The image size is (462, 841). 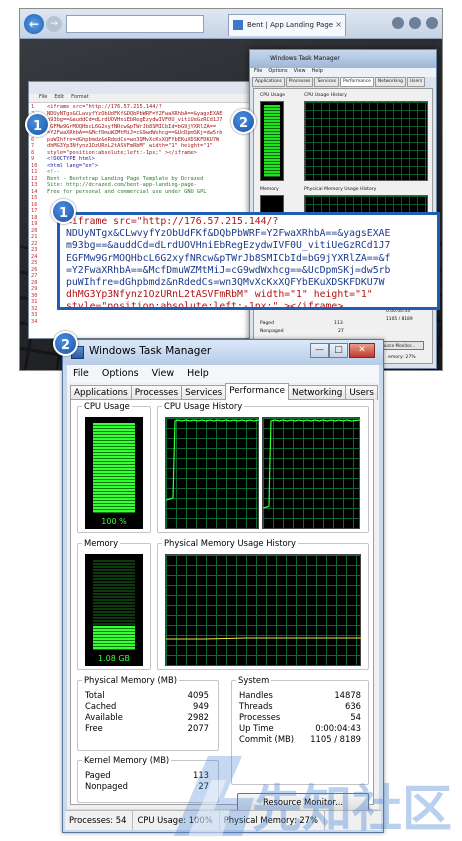 I want to click on physical-memory-stats: Total 4095 Cached 949 Available 2982 Free 2077, so click(x=147, y=720).